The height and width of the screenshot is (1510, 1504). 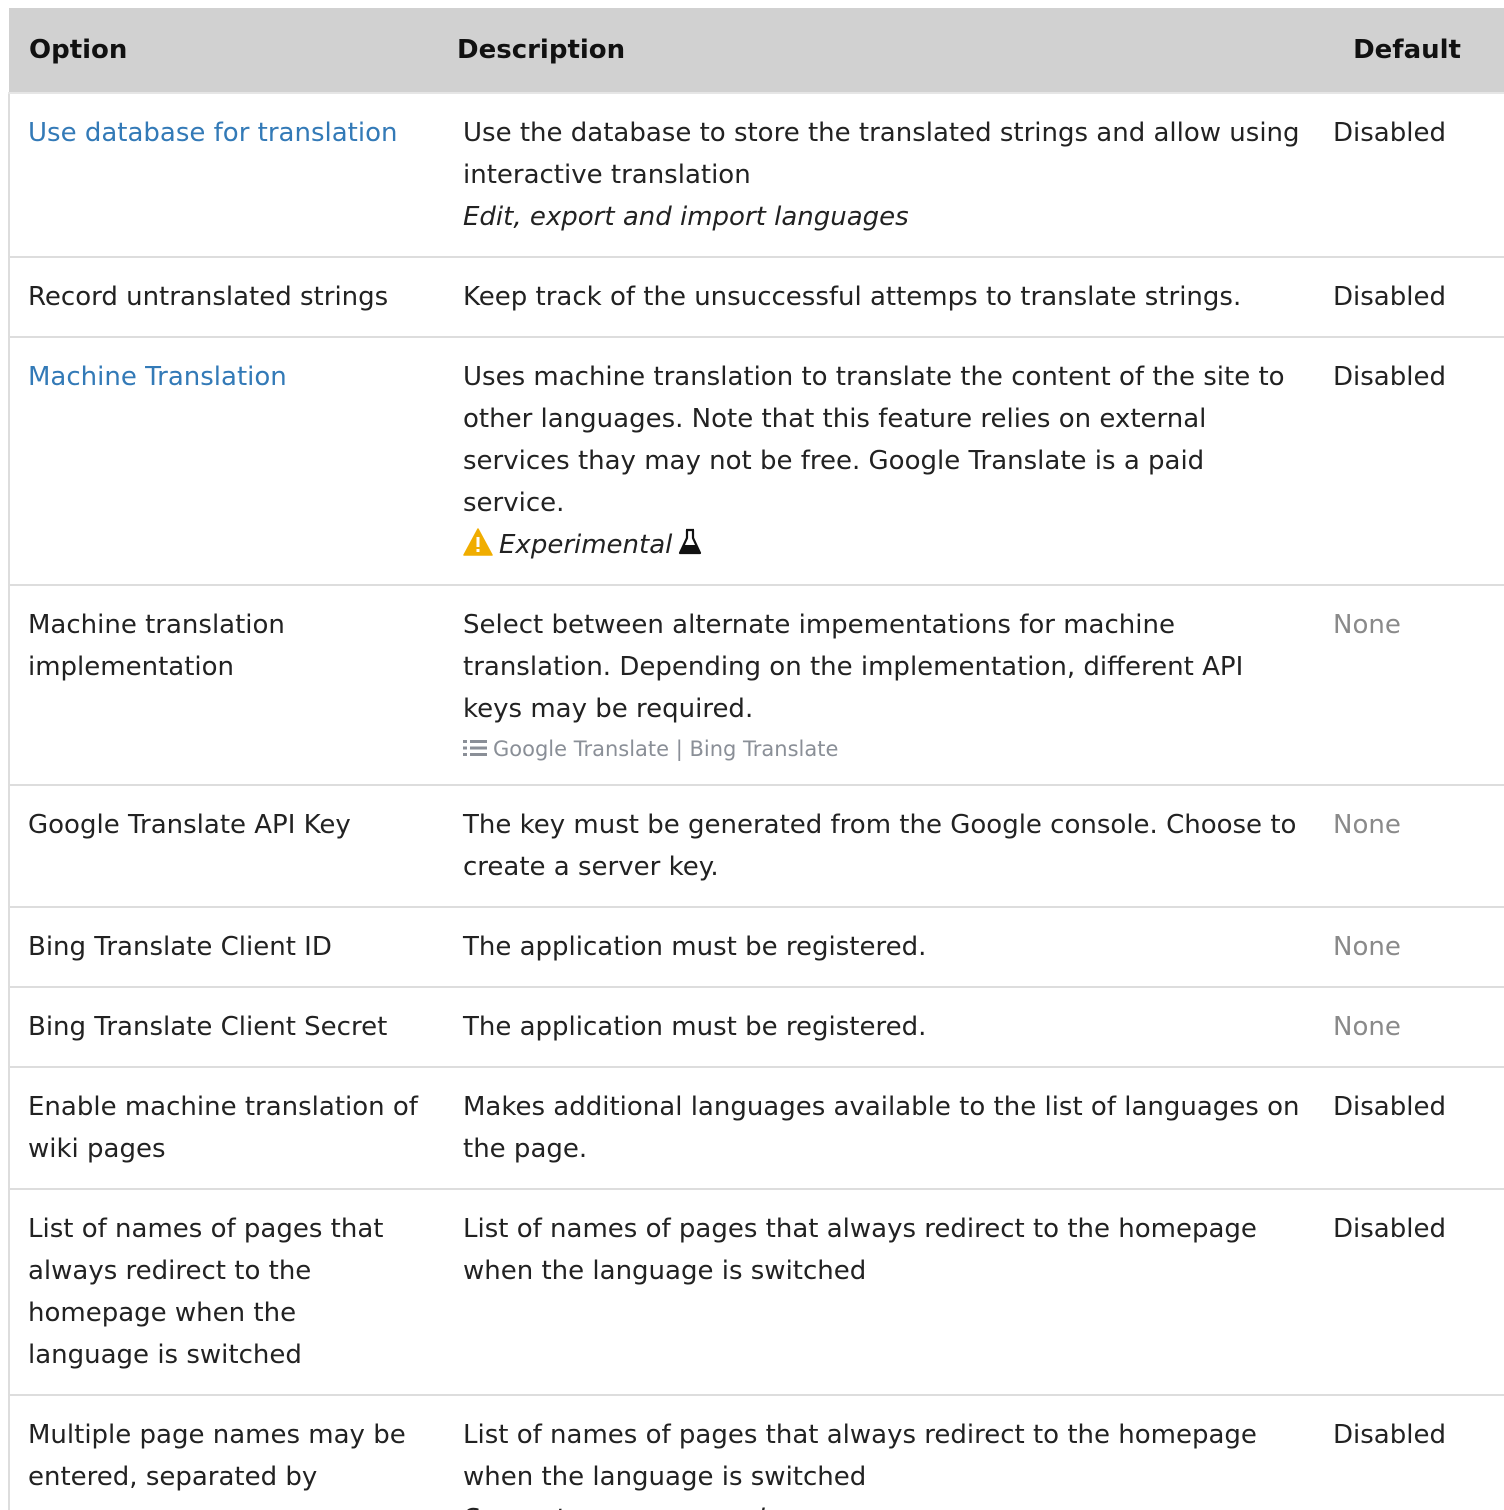 I want to click on option-hint: Edit, export and import languages, so click(x=686, y=217).